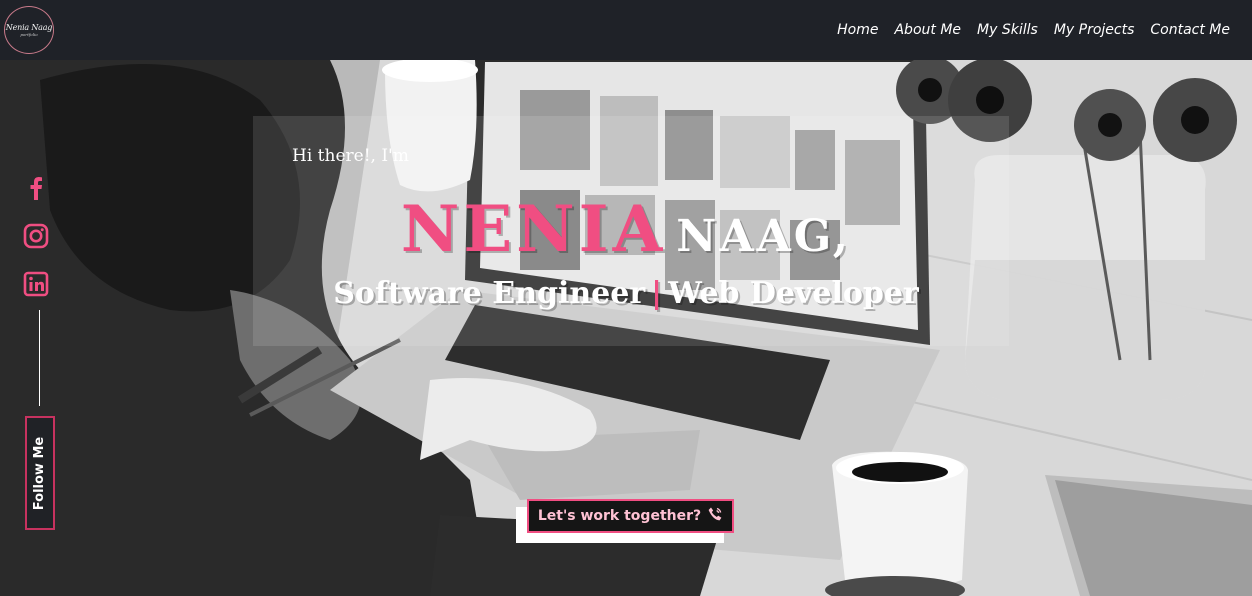  I want to click on nav-my-skills: My Skills, so click(1007, 30).